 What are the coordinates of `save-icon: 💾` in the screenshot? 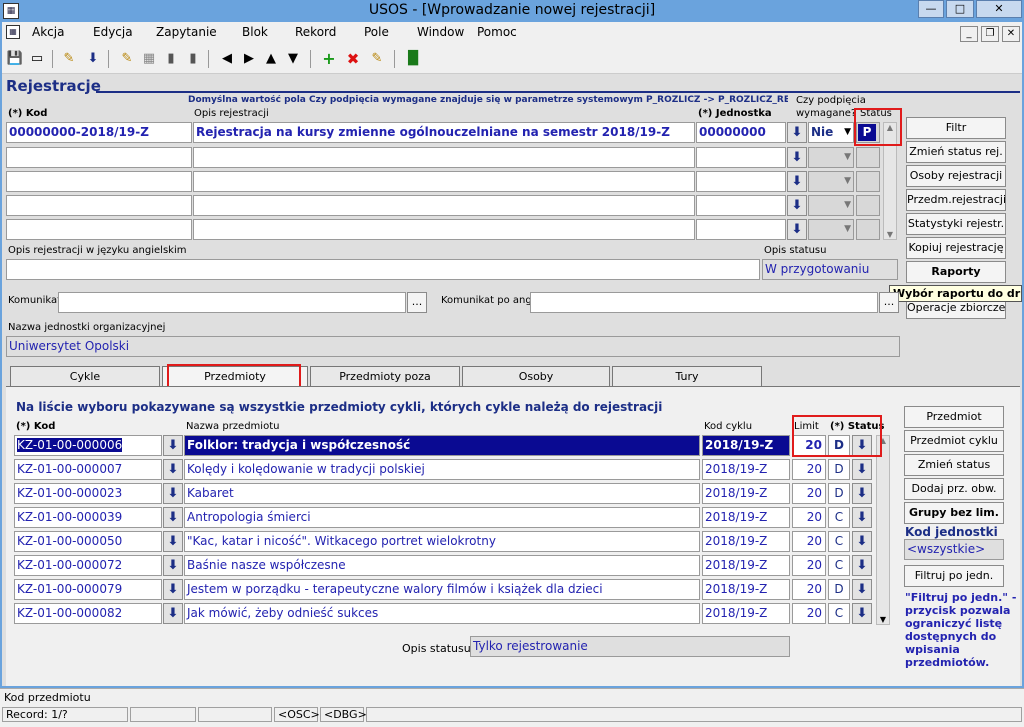 It's located at (15, 59).